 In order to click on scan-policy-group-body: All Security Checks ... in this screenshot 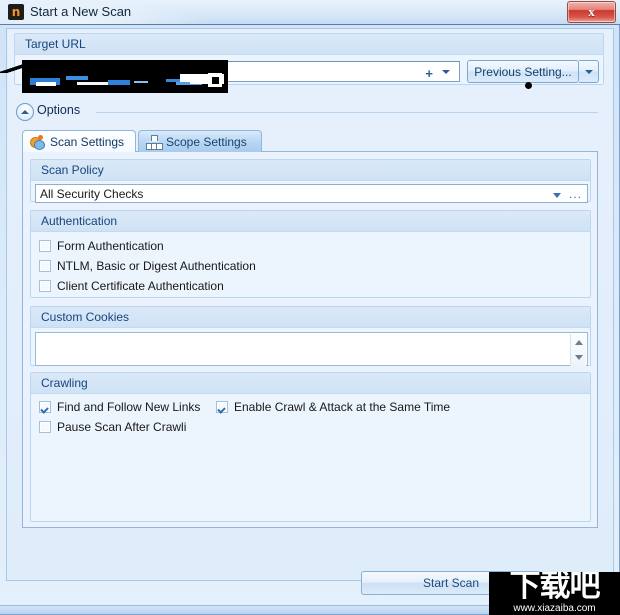, I will do `click(310, 192)`.